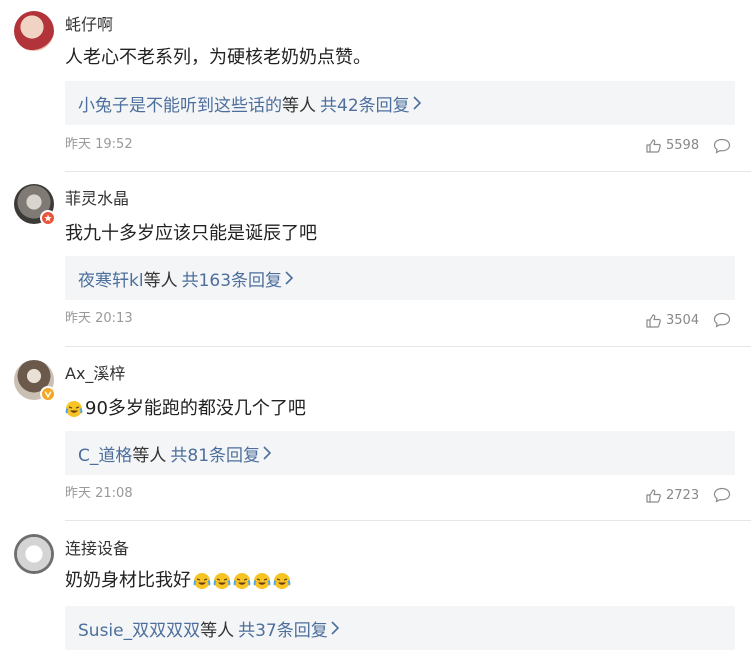 Image resolution: width=751 pixels, height=661 pixels. I want to click on reply-summary: 小兔子是不能听到这些话的 等人 共42条回复, so click(400, 103).